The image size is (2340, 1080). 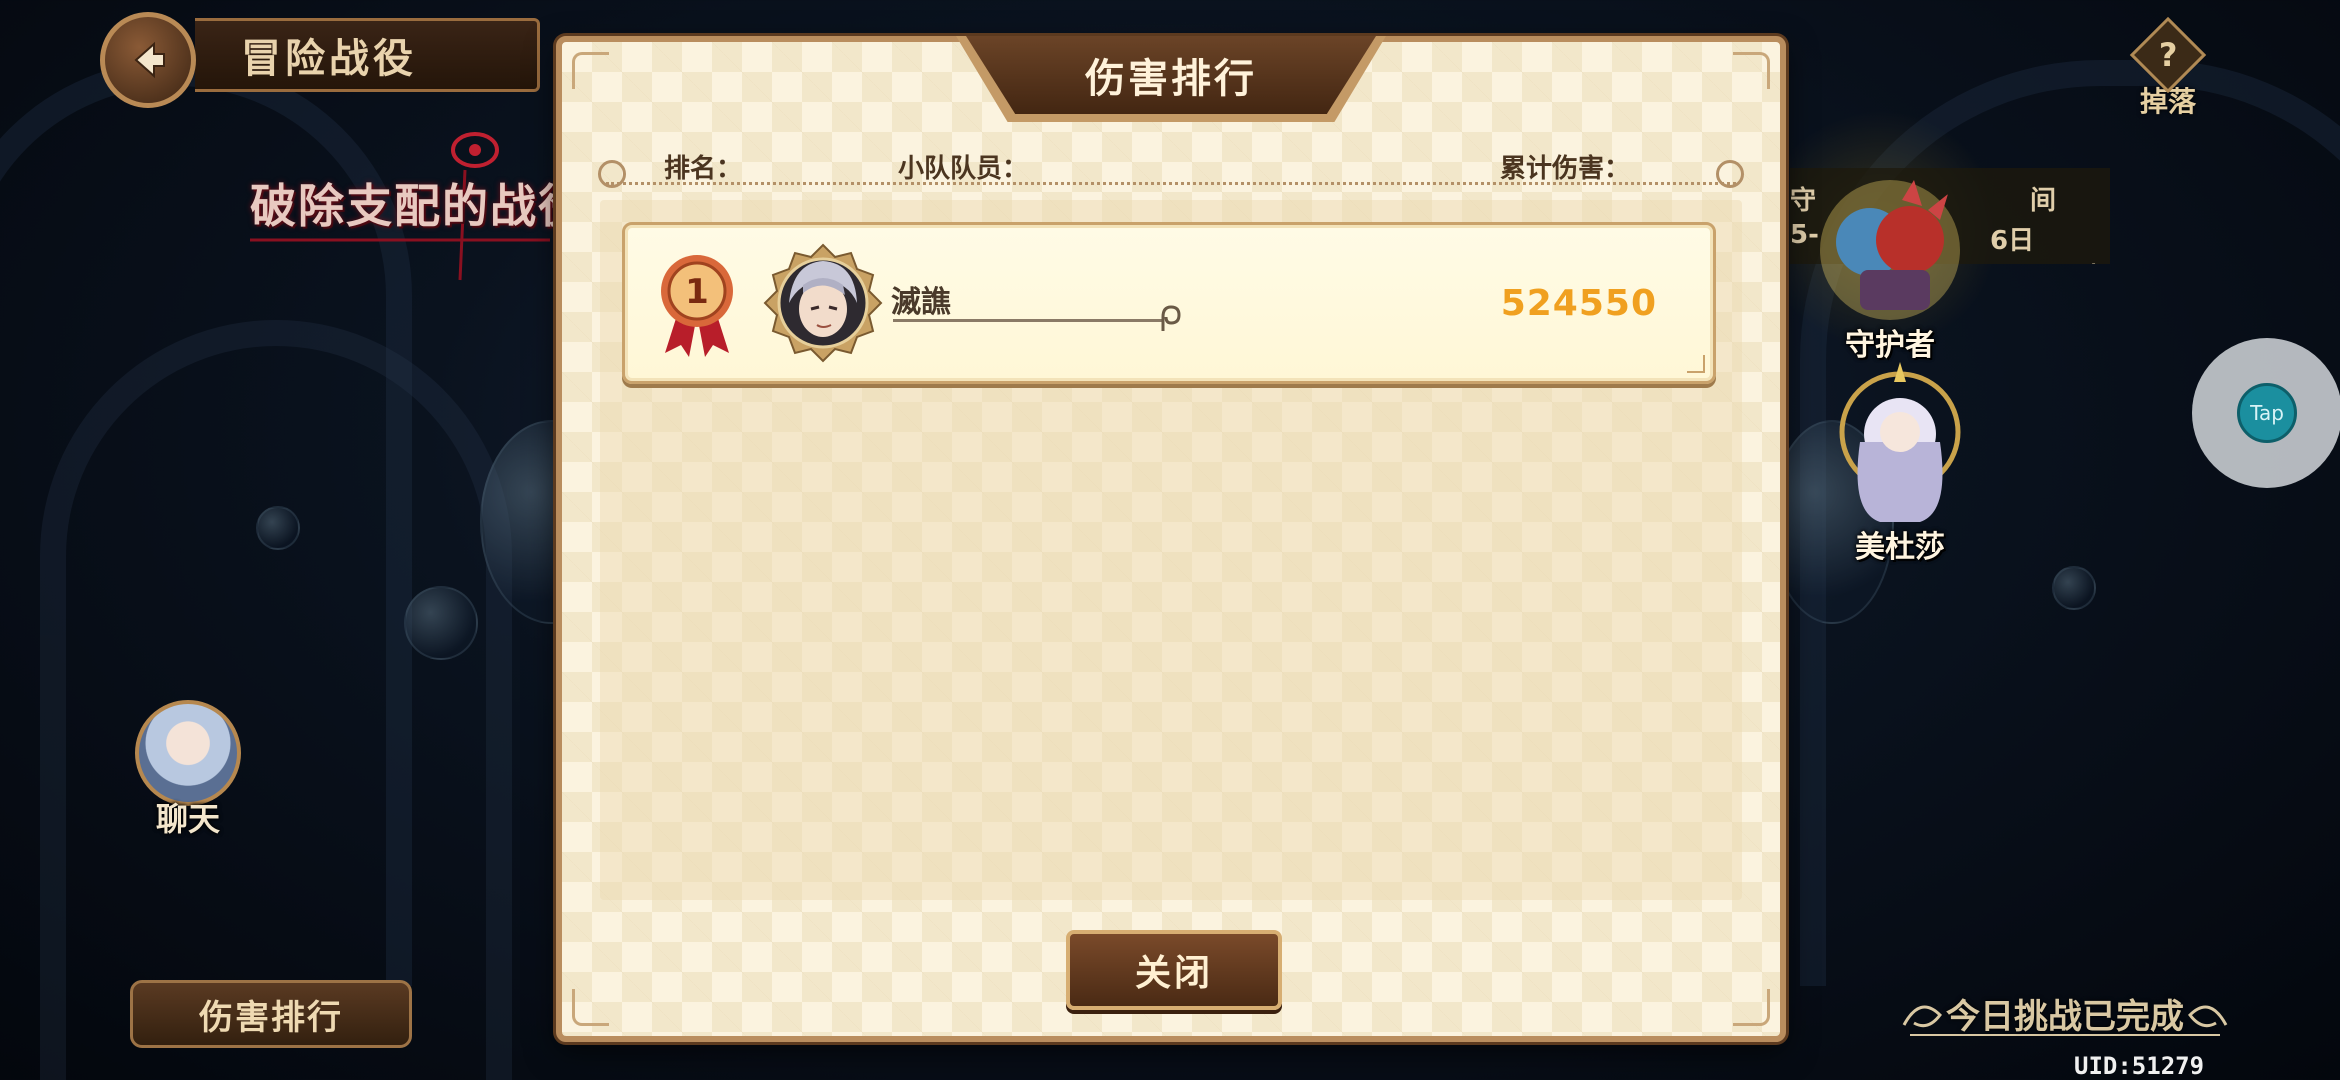 I want to click on svg-text: 1, so click(x=697, y=292).